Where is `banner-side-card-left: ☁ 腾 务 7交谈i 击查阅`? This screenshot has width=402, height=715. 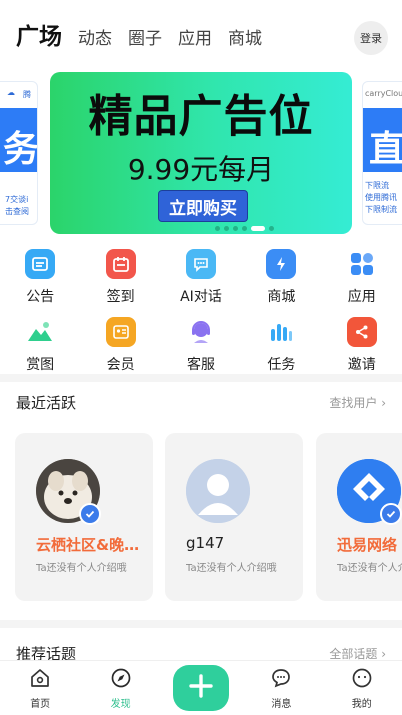
banner-side-card-left: ☁ 腾 务 7交谈i 击查阅 is located at coordinates (19, 153).